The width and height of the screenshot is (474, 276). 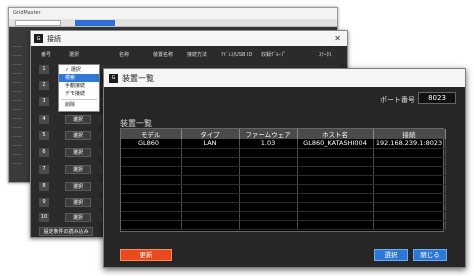 I want to click on row-number: 9, so click(x=44, y=202).